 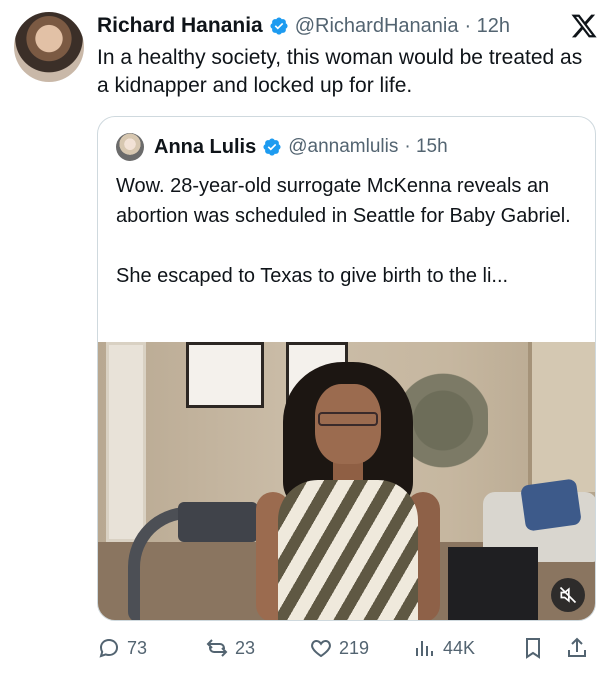 What do you see at coordinates (230, 648) in the screenshot?
I see `repost-button: 23` at bounding box center [230, 648].